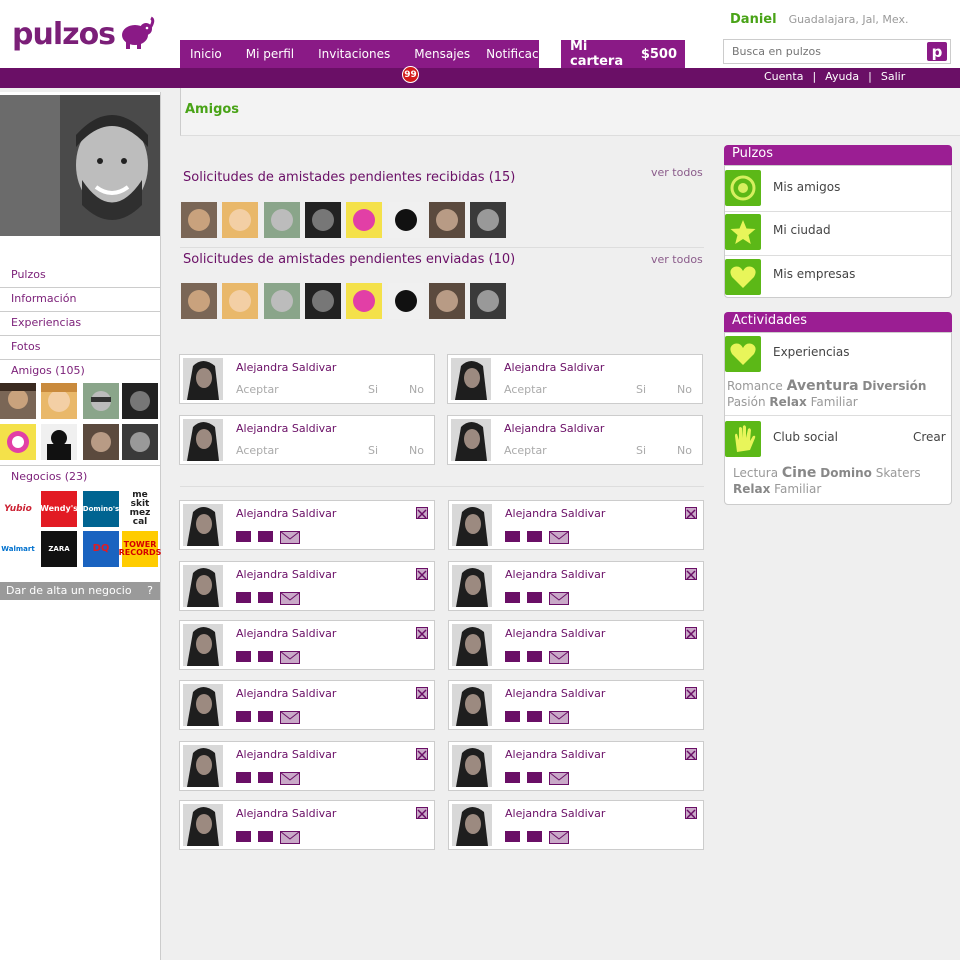 Image resolution: width=960 pixels, height=960 pixels. Describe the element at coordinates (937, 51) in the screenshot. I see `search-button: p` at that location.